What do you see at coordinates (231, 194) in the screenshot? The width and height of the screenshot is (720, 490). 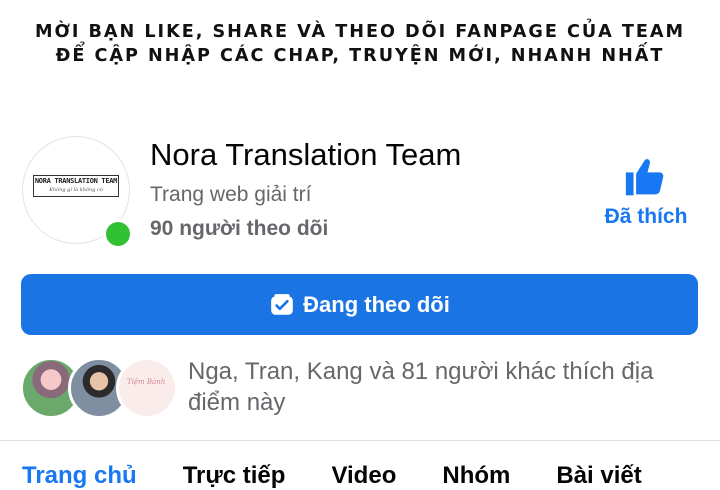 I see `page-category: Trang web giải trí` at bounding box center [231, 194].